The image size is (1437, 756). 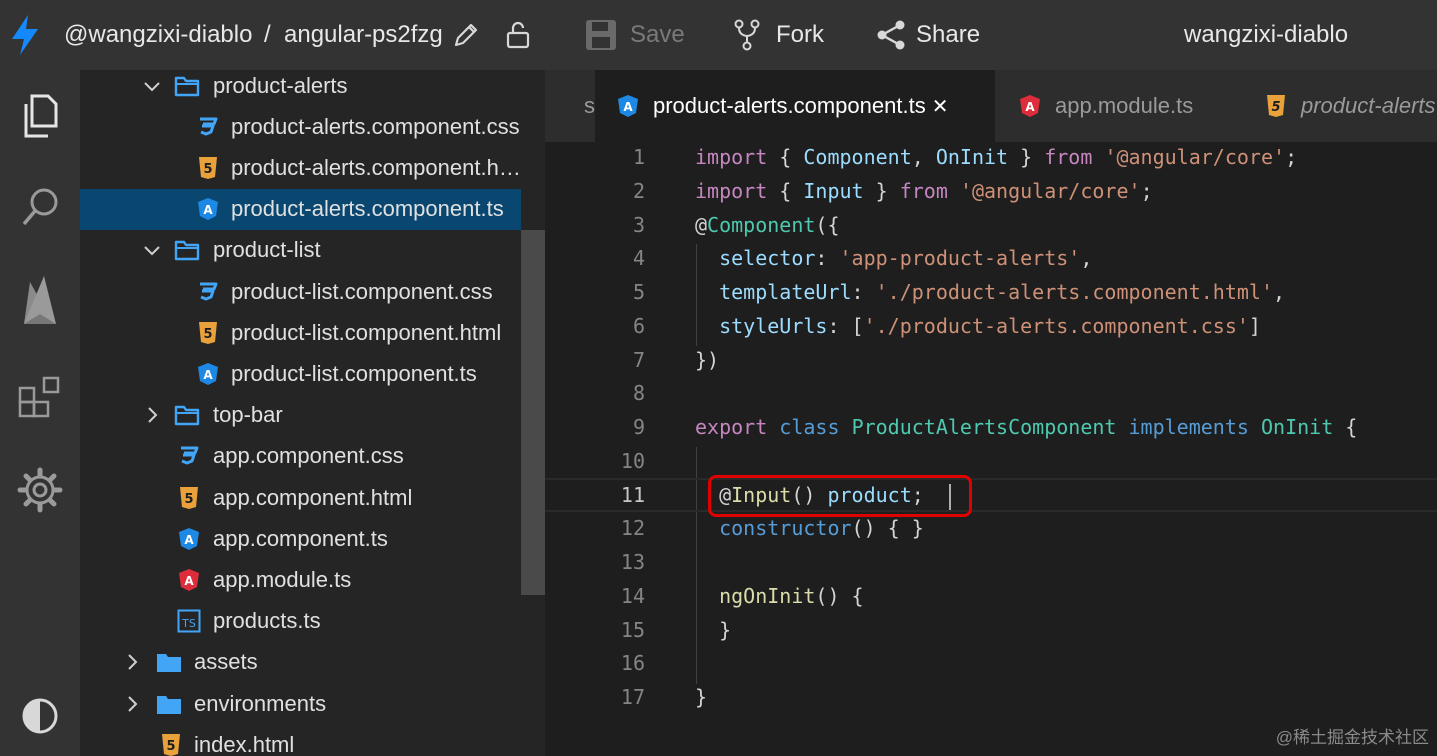 What do you see at coordinates (632, 629) in the screenshot?
I see `line-number: 15` at bounding box center [632, 629].